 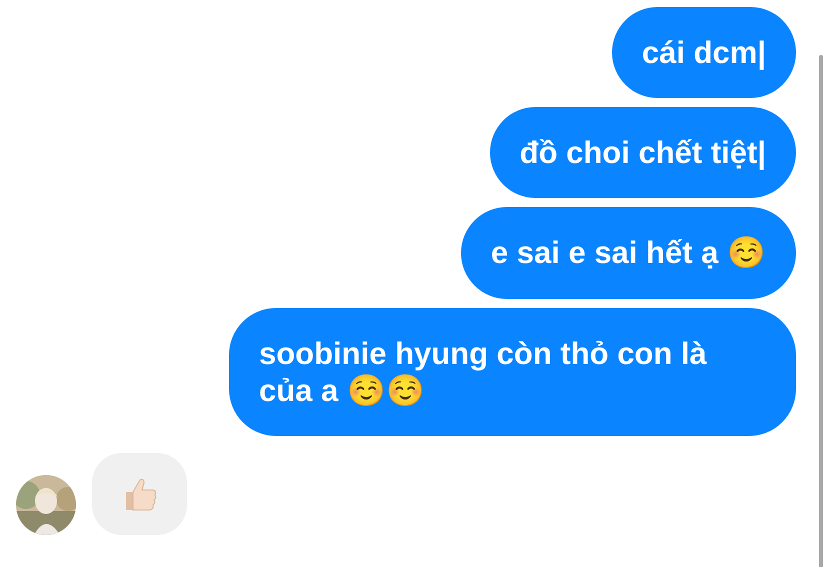 I want to click on message-bubble: cái dcm|, so click(x=704, y=52).